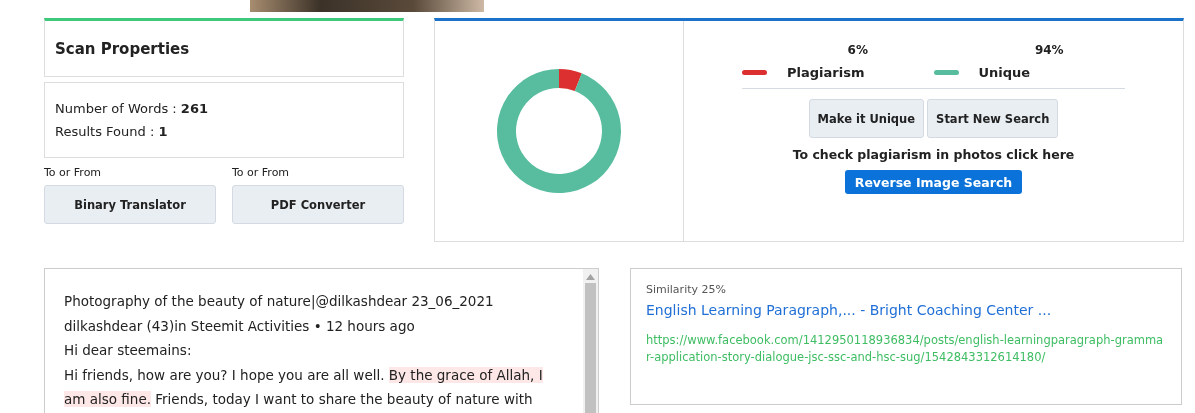 The height and width of the screenshot is (413, 1195). I want to click on photo-check-note: To check plagiarism in photos click here, so click(933, 154).